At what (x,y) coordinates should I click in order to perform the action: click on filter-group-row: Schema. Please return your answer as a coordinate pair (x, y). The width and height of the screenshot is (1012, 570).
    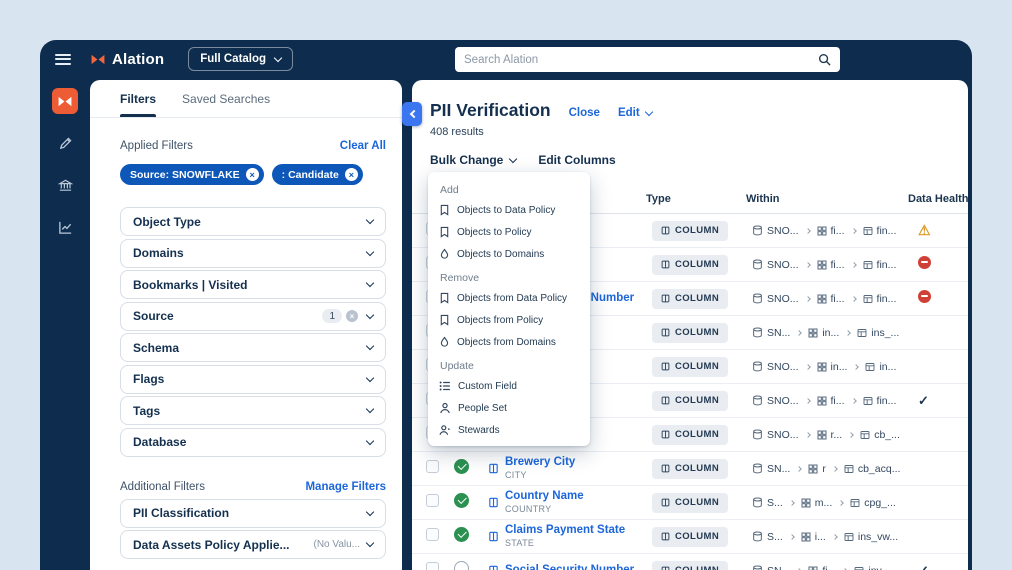
    Looking at the image, I should click on (253, 347).